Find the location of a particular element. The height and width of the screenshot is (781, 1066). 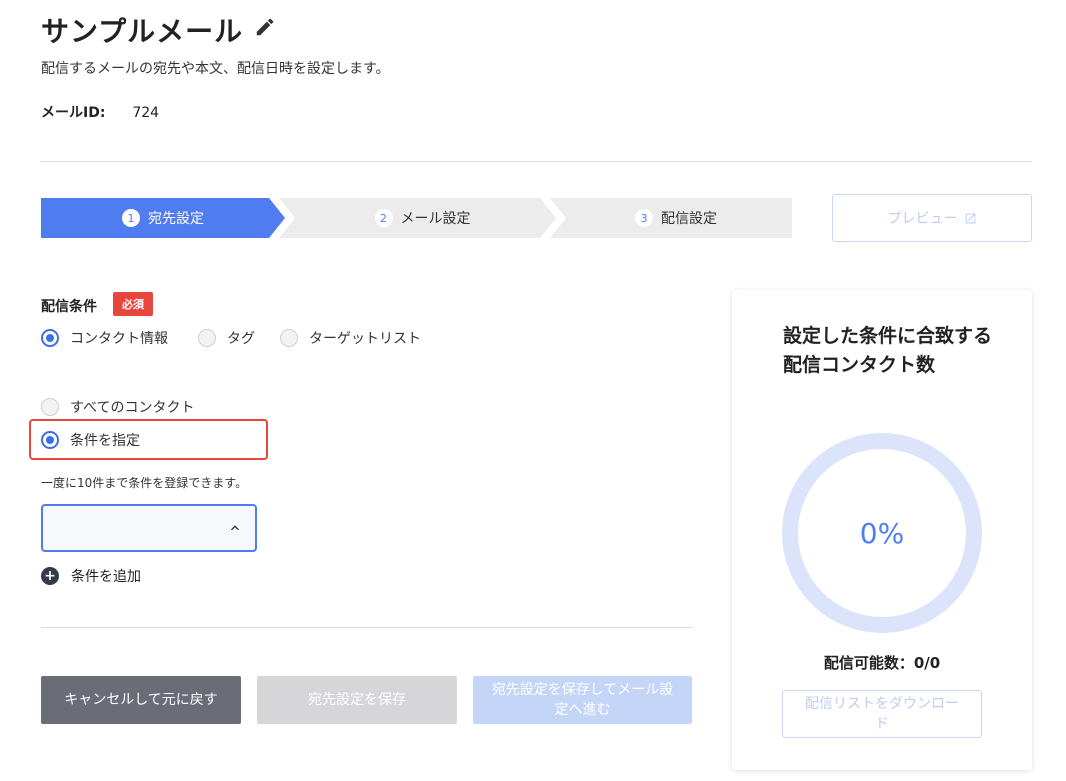

stepper: 1 宛先設定 2 メール設定 3 配信設定 is located at coordinates (416, 218).